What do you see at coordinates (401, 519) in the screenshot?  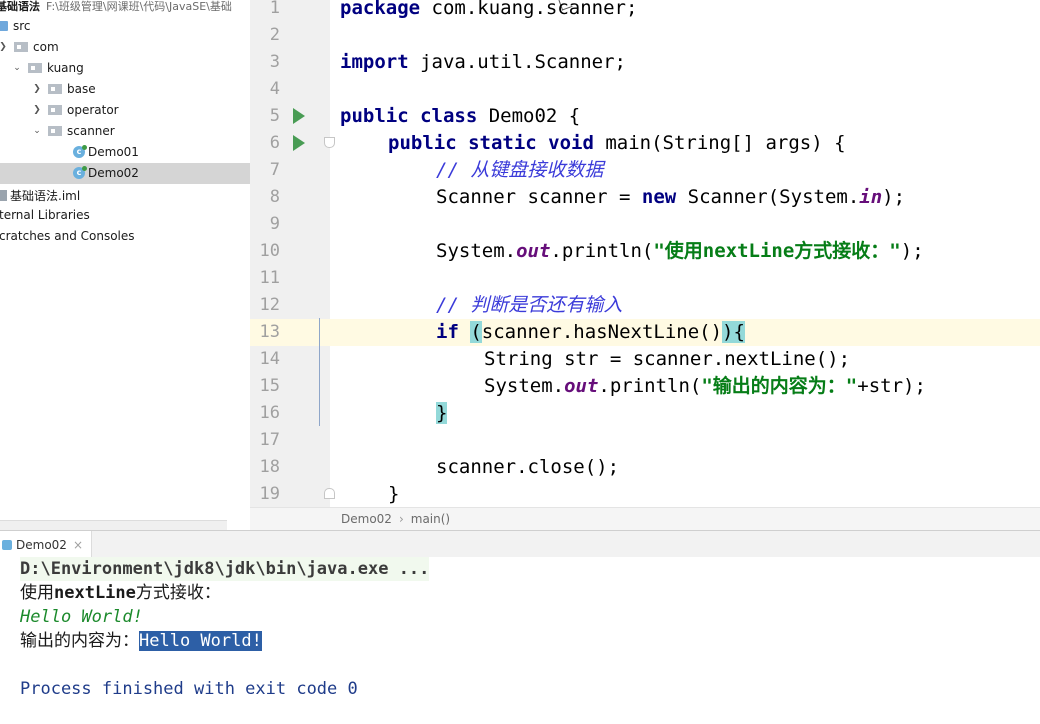 I see `chevron-right-icon: ›` at bounding box center [401, 519].